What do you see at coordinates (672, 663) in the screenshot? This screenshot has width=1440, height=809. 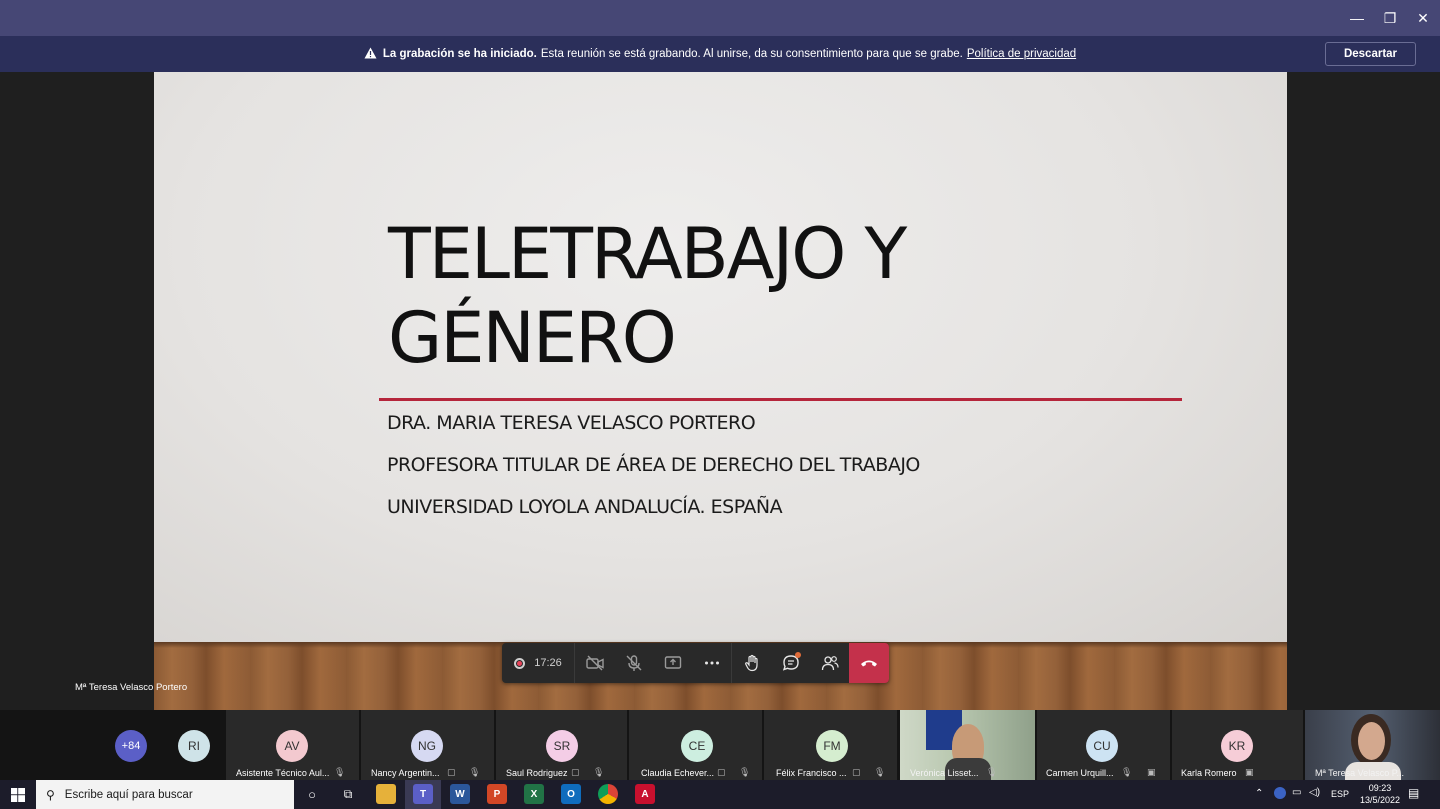 I see `share-screen-button` at bounding box center [672, 663].